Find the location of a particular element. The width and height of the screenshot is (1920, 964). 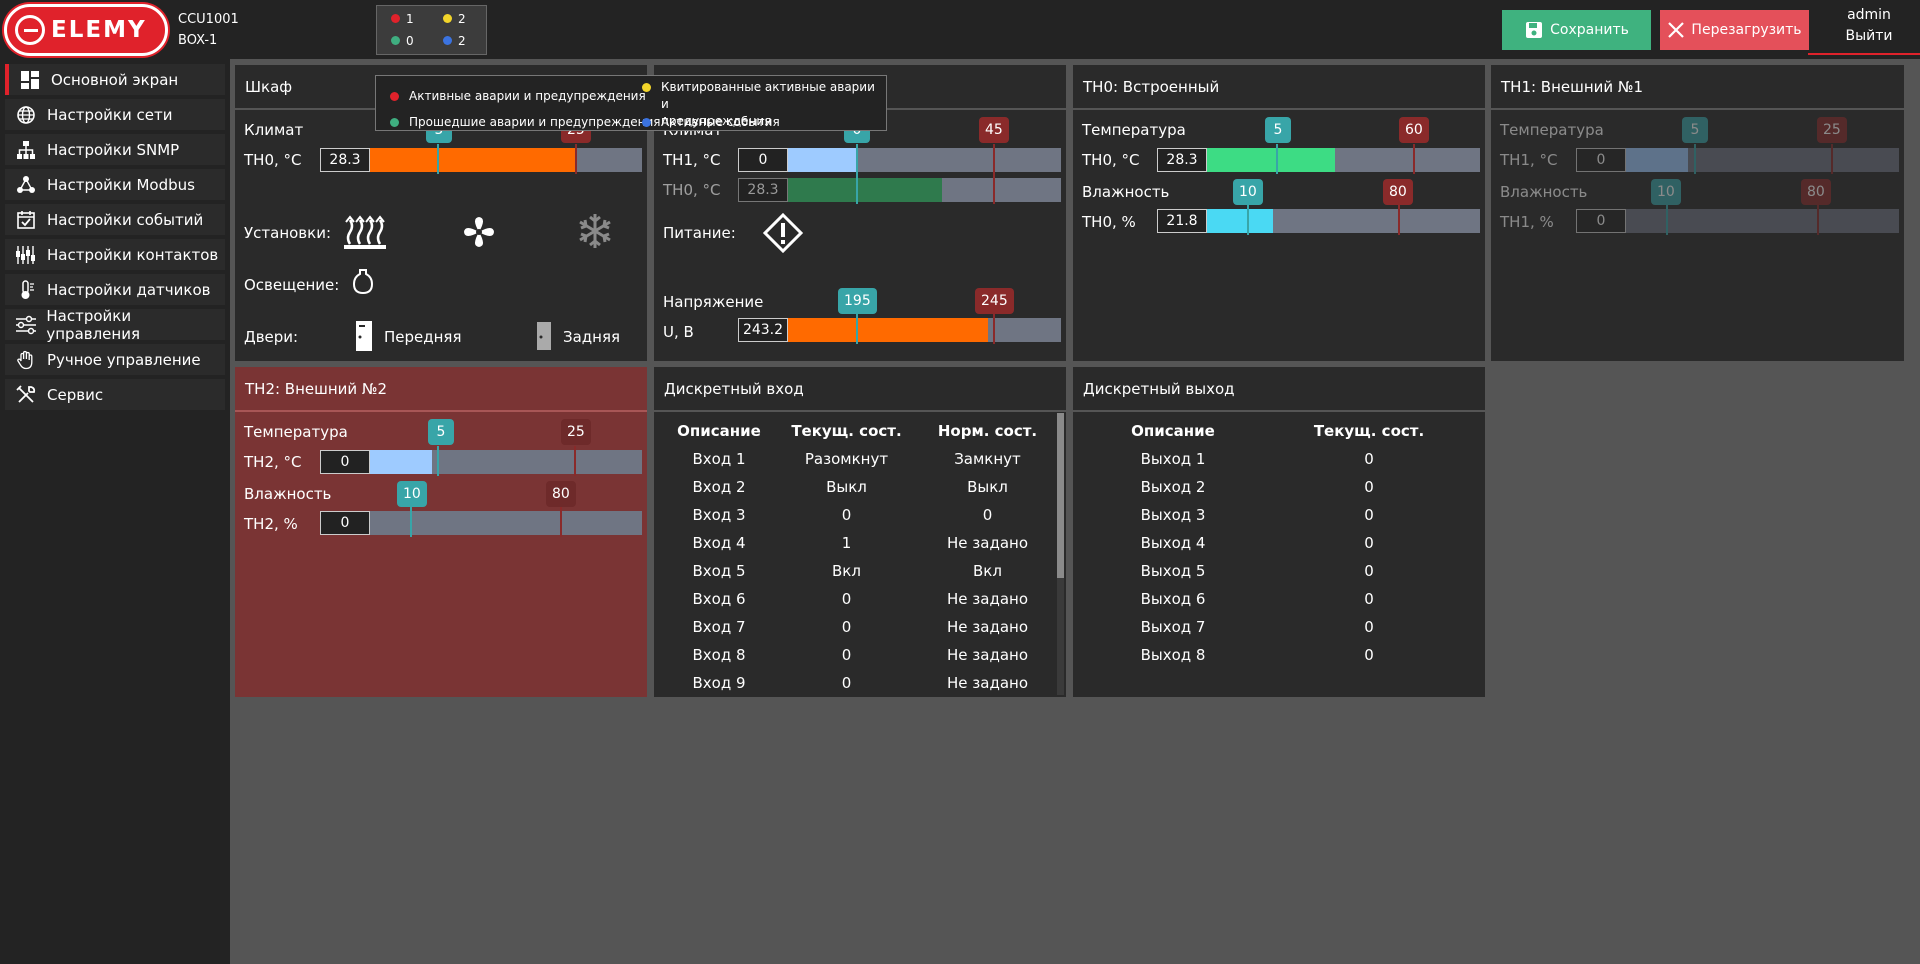

th0-temp-label: TH0, °C is located at coordinates (1111, 160).